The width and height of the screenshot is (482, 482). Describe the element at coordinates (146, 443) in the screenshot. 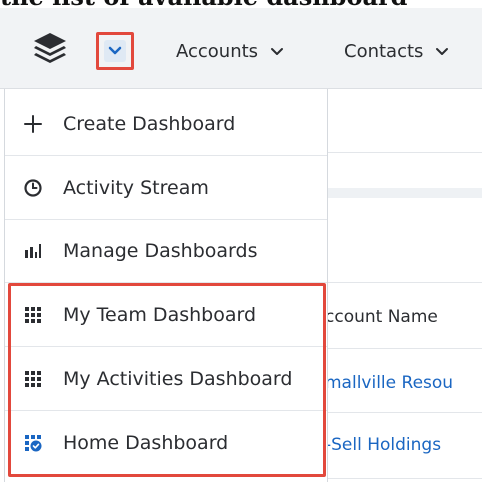

I see `menu-item-label: Home Dashboard` at that location.